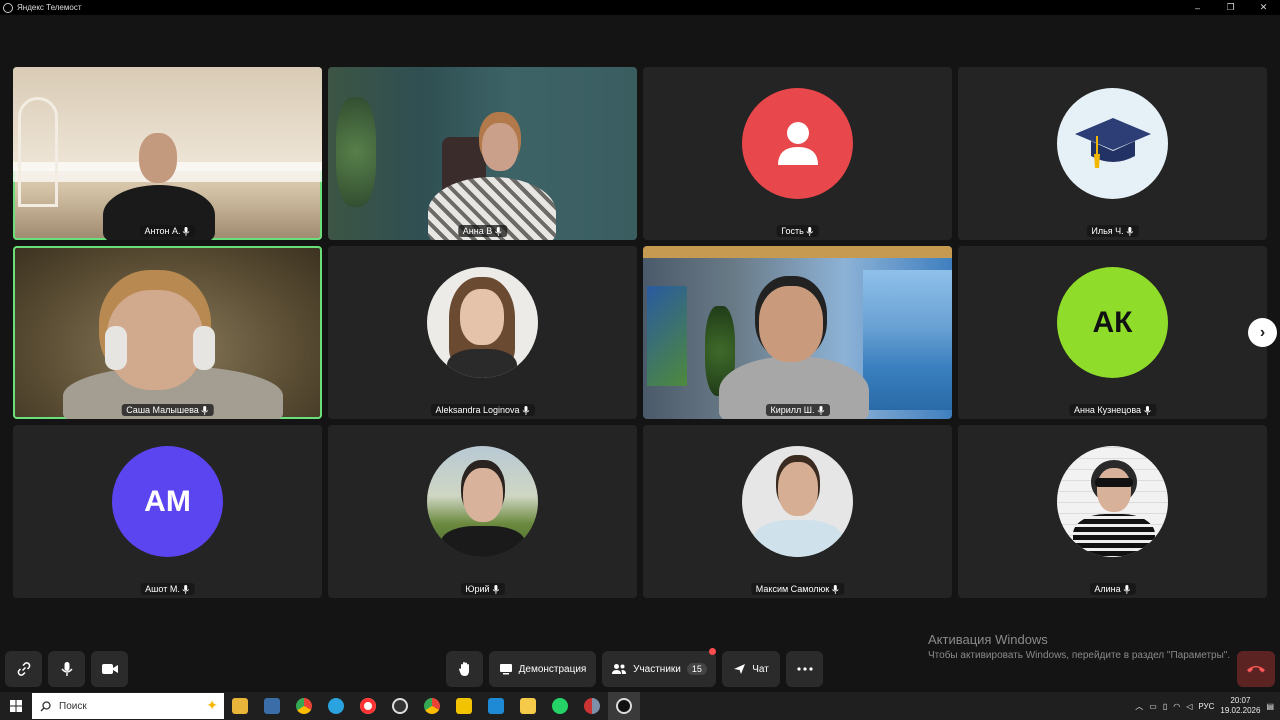 Image resolution: width=1280 pixels, height=720 pixels. What do you see at coordinates (477, 589) in the screenshot?
I see `participant-name: Юрий` at bounding box center [477, 589].